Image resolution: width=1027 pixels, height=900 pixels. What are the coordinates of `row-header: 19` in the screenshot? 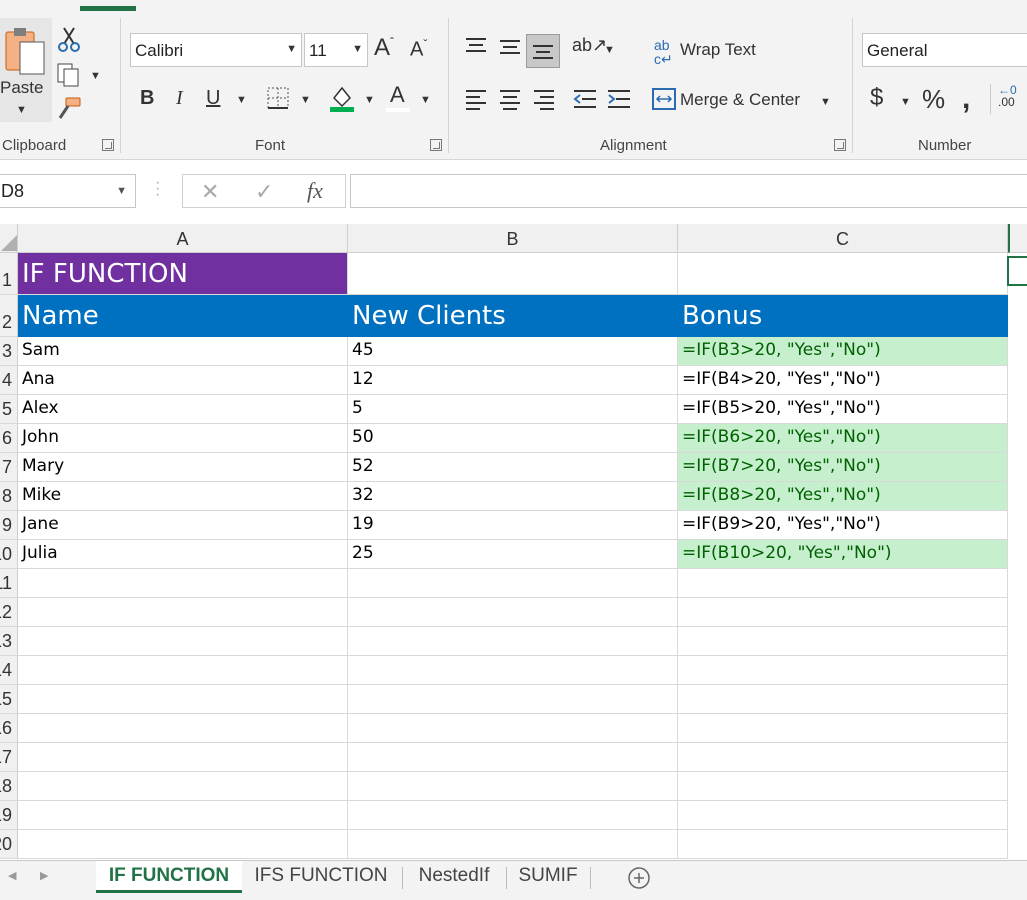 It's located at (9, 815).